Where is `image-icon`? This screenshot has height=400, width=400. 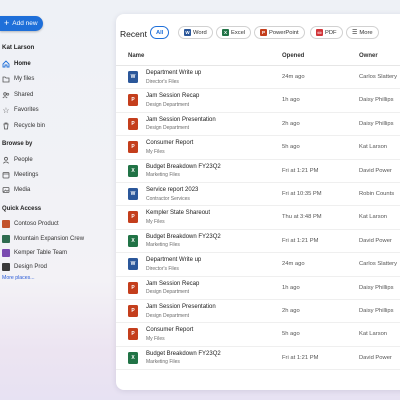
image-icon is located at coordinates (6, 190).